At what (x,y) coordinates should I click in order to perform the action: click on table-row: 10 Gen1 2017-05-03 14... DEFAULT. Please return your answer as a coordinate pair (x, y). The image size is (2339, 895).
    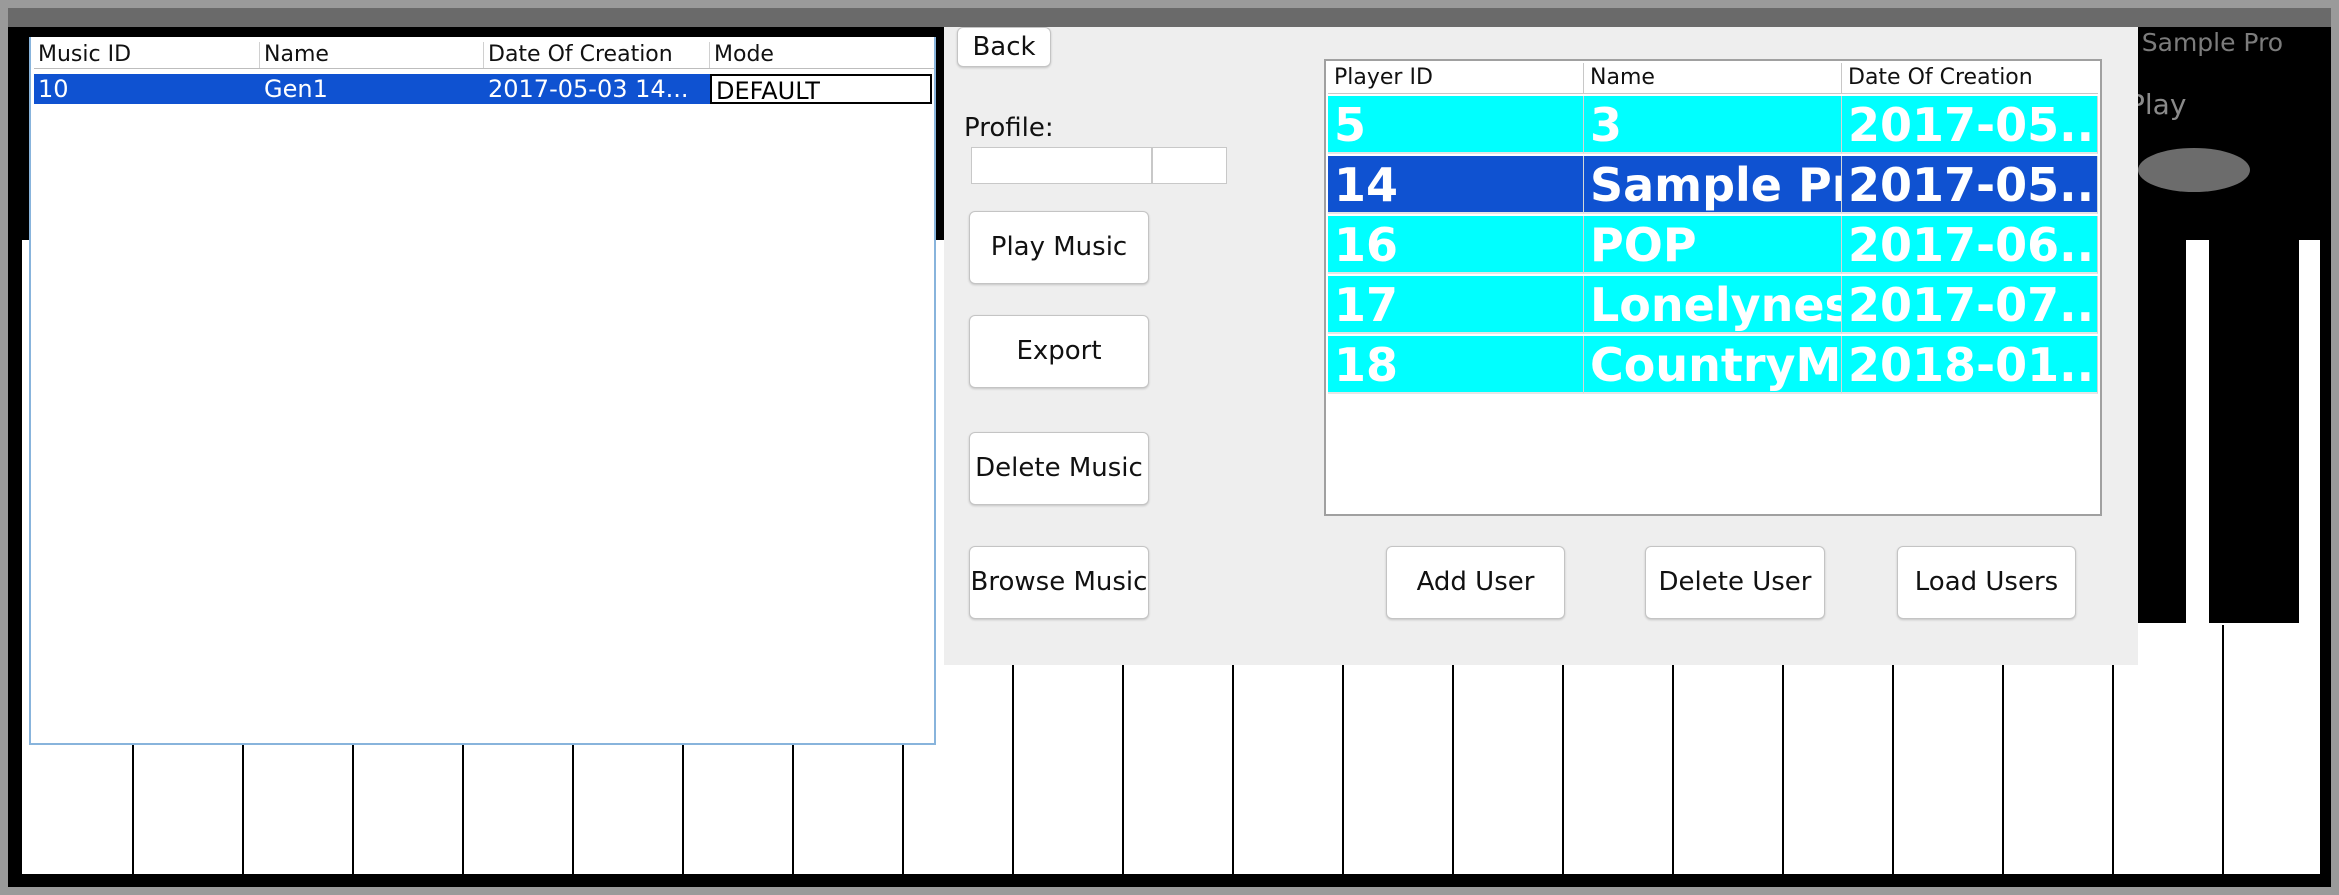
    Looking at the image, I should click on (484, 89).